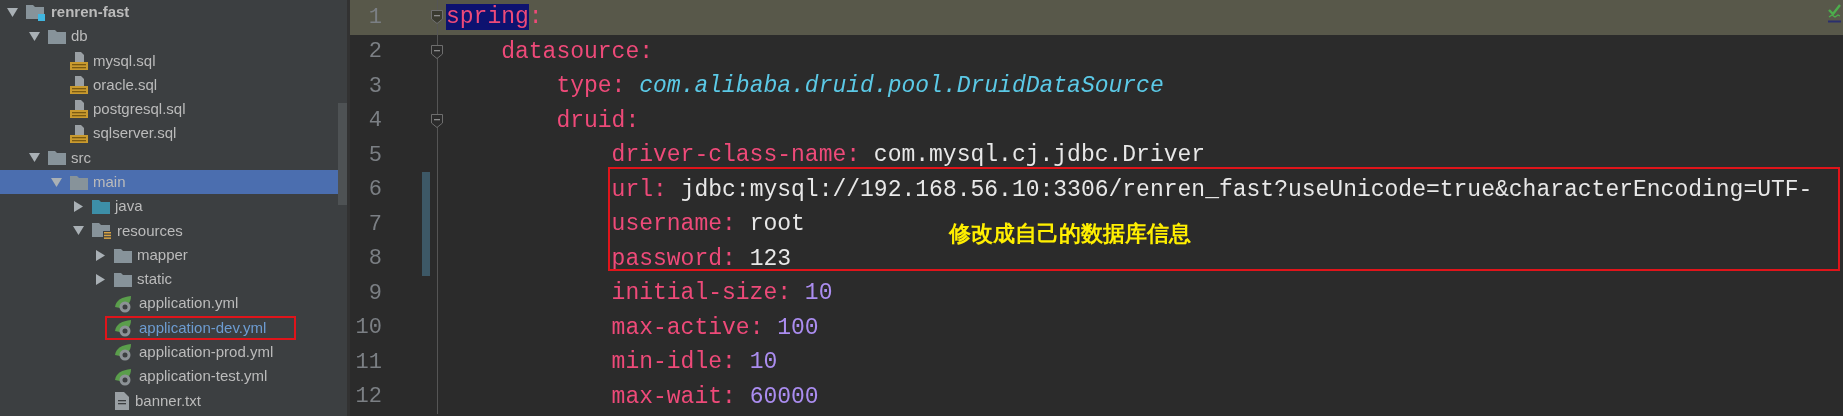 Image resolution: width=1843 pixels, height=416 pixels. What do you see at coordinates (79, 36) in the screenshot?
I see `tree-item: db` at bounding box center [79, 36].